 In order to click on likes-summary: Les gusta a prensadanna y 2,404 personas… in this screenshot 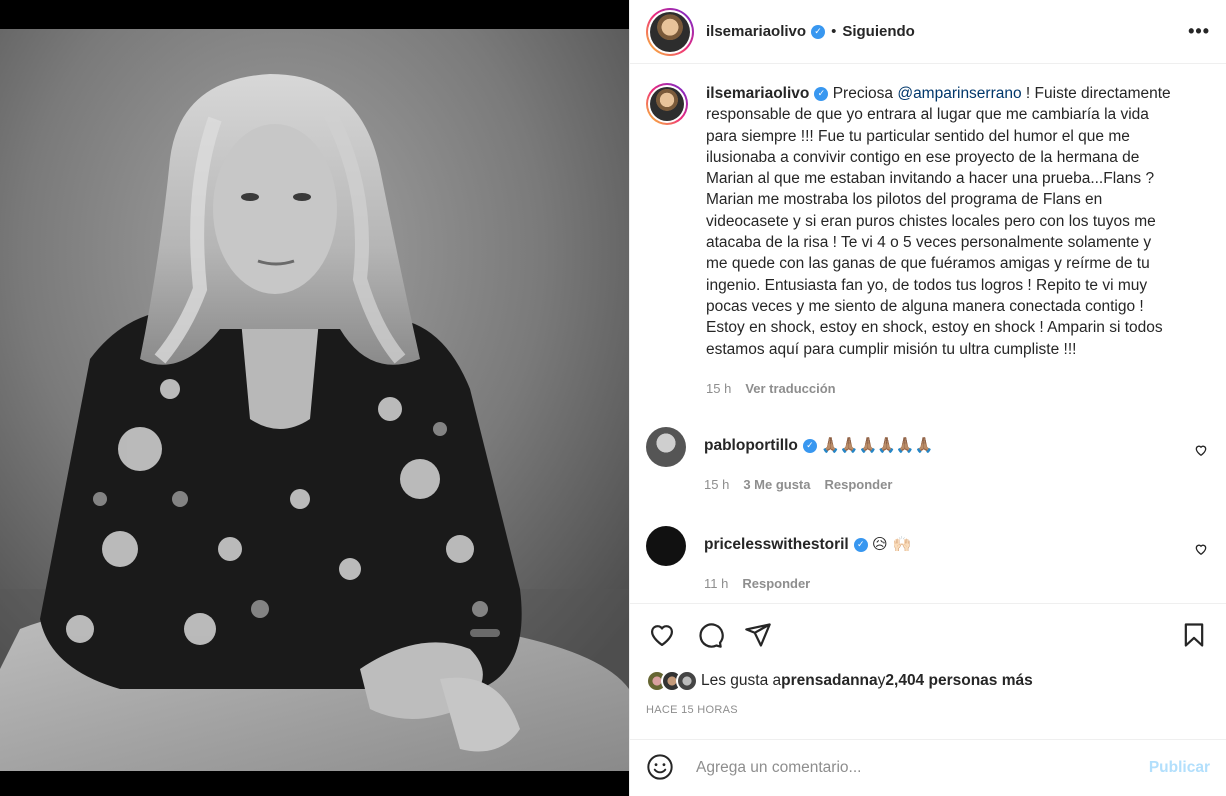, I will do `click(928, 681)`.